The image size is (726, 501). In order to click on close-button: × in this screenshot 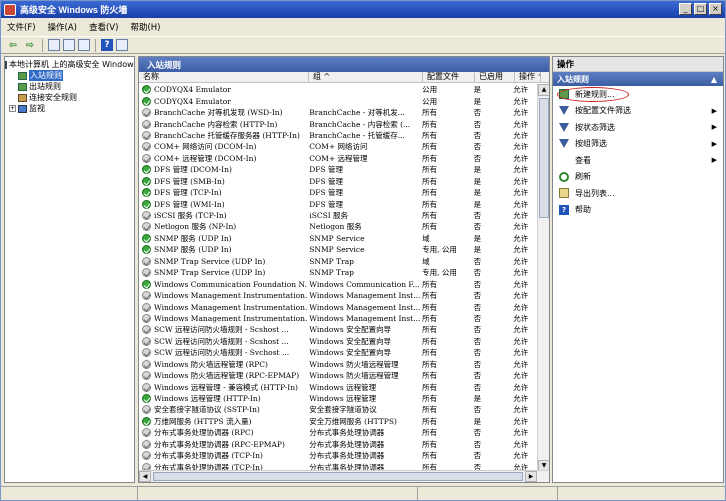, I will do `click(715, 9)`.